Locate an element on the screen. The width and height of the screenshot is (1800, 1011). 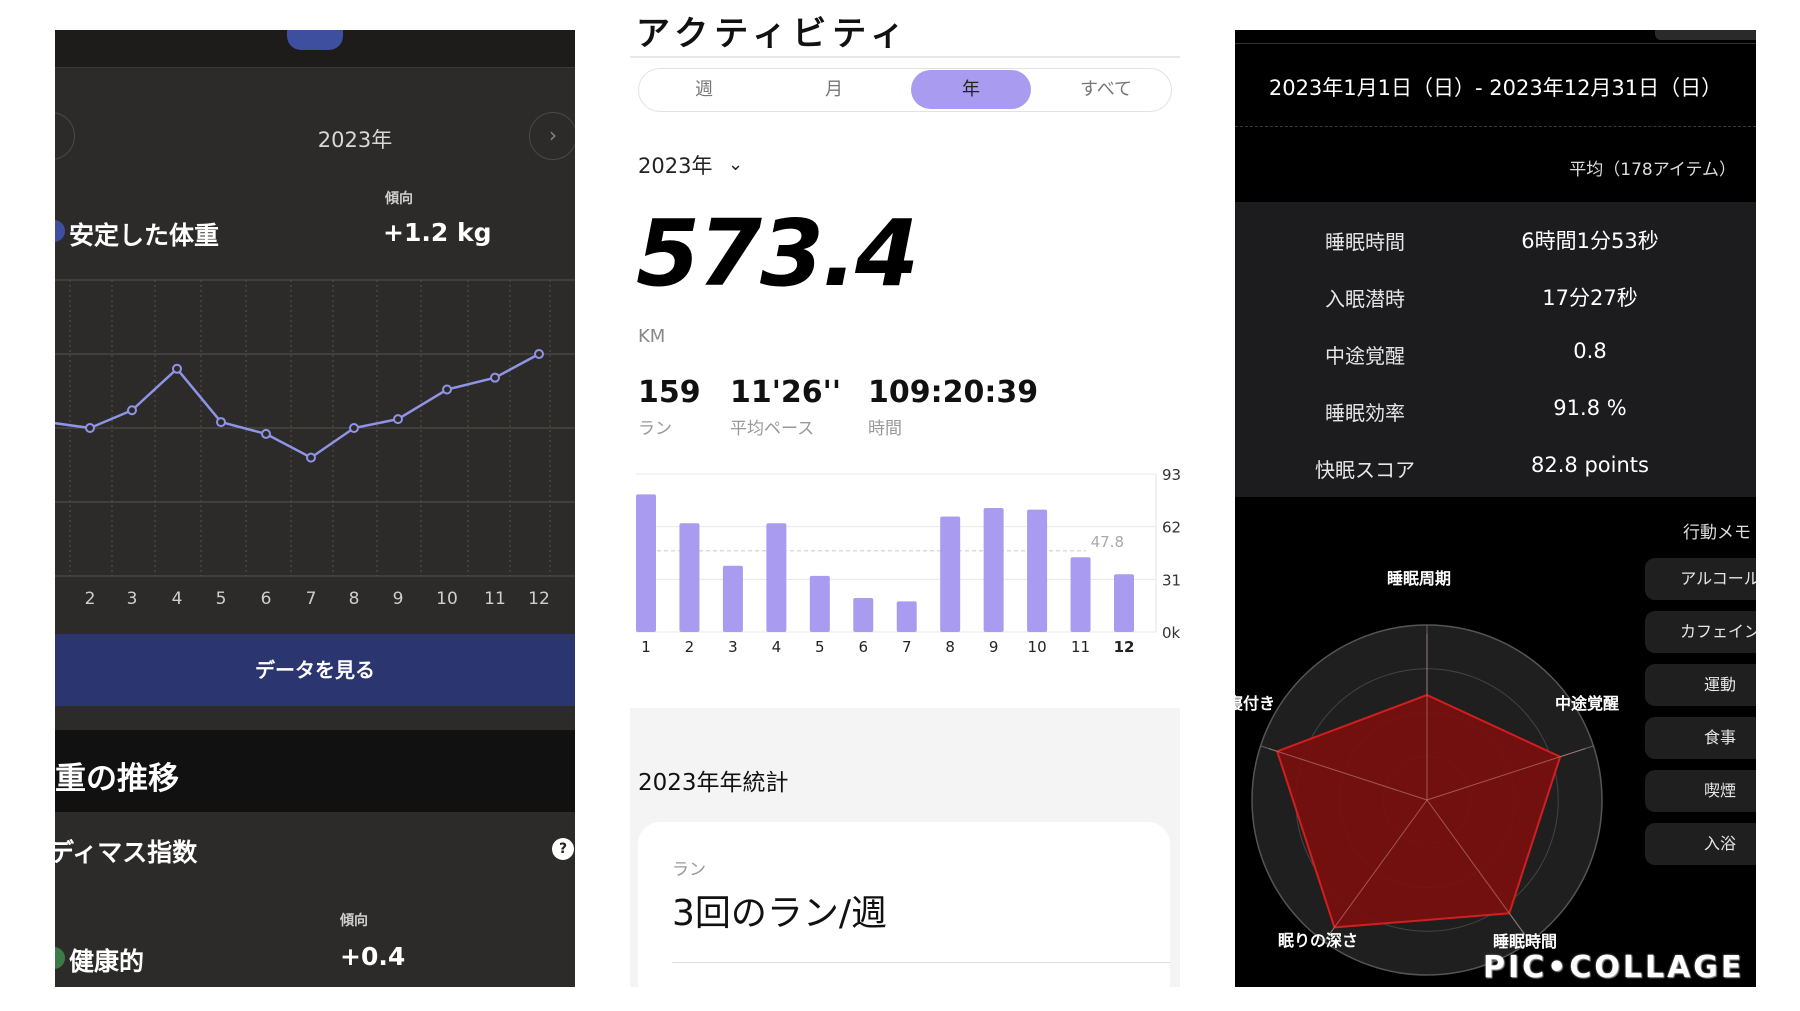
x-tick-label: 10 is located at coordinates (1037, 647).